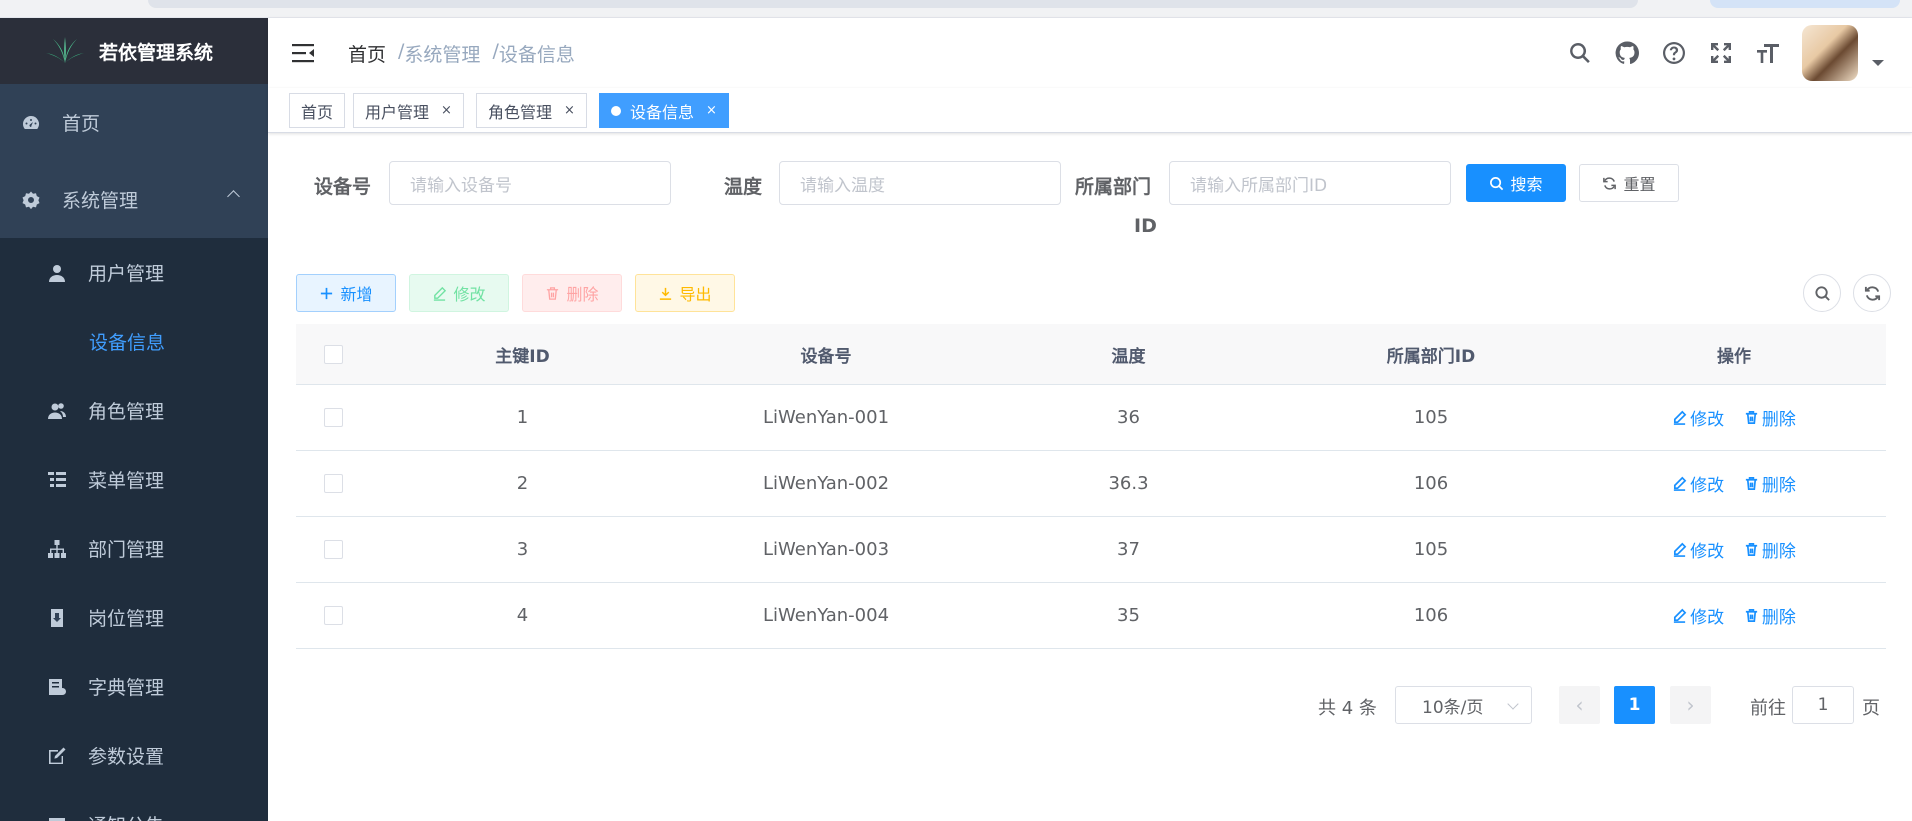 This screenshot has height=821, width=1912. I want to click on tags-view: 首页 用户管理 × 角色管理 × 设备信息 ×, so click(1090, 110).